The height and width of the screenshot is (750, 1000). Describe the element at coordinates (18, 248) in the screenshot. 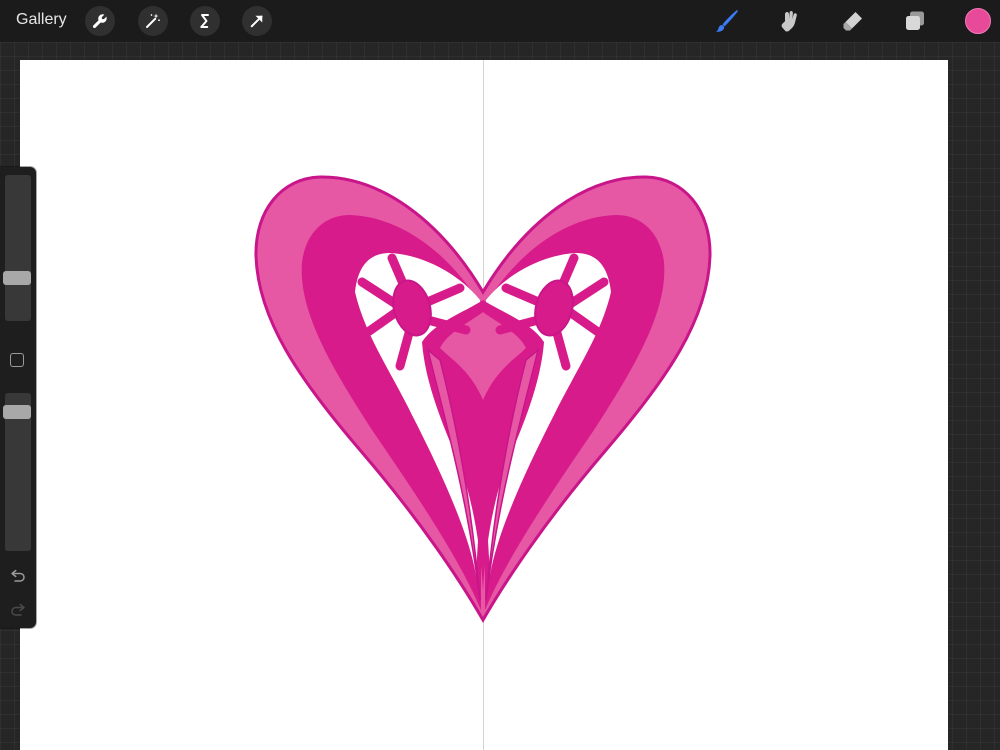

I see `brush-size-slider` at that location.